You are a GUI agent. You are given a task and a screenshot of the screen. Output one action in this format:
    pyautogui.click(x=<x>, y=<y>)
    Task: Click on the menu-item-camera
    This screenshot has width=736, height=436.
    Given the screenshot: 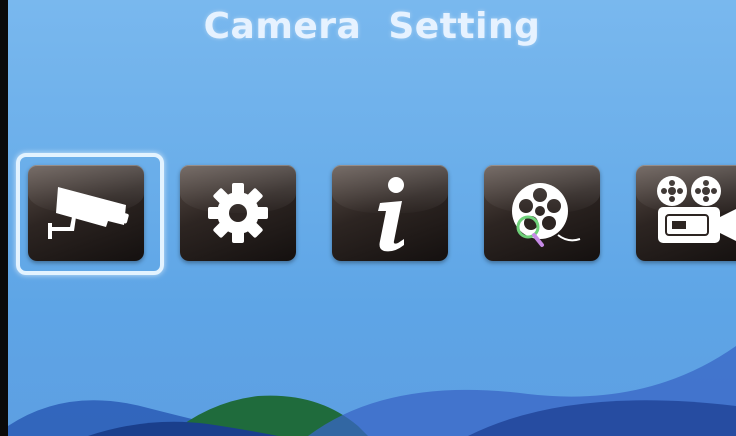 What is the action you would take?
    pyautogui.click(x=86, y=213)
    